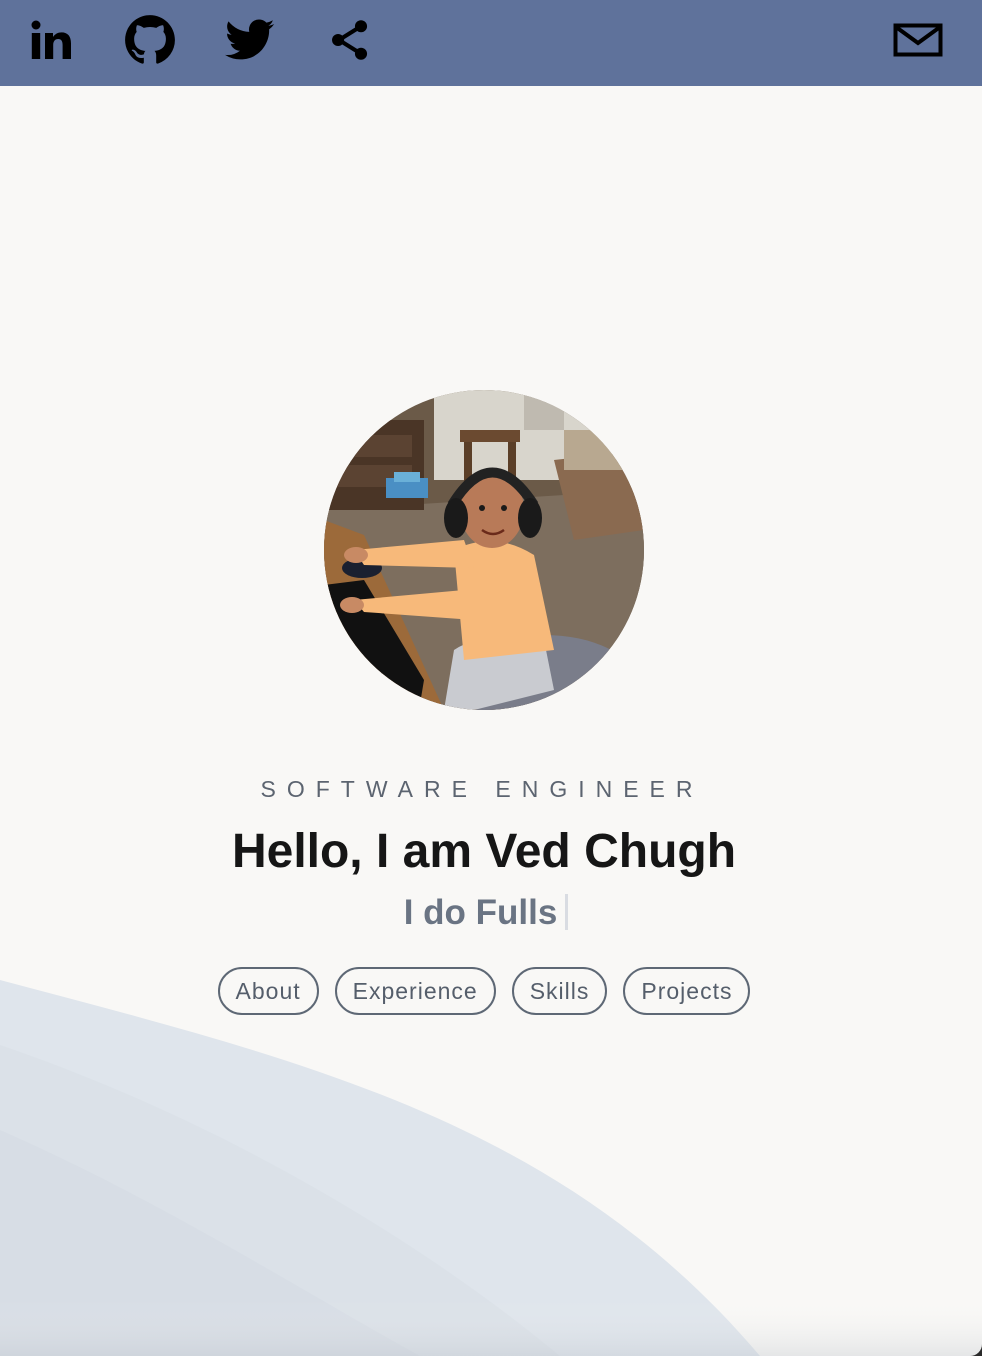  Describe the element at coordinates (484, 851) in the screenshot. I see `hero-title: Hello, I am Ved Chugh` at that location.